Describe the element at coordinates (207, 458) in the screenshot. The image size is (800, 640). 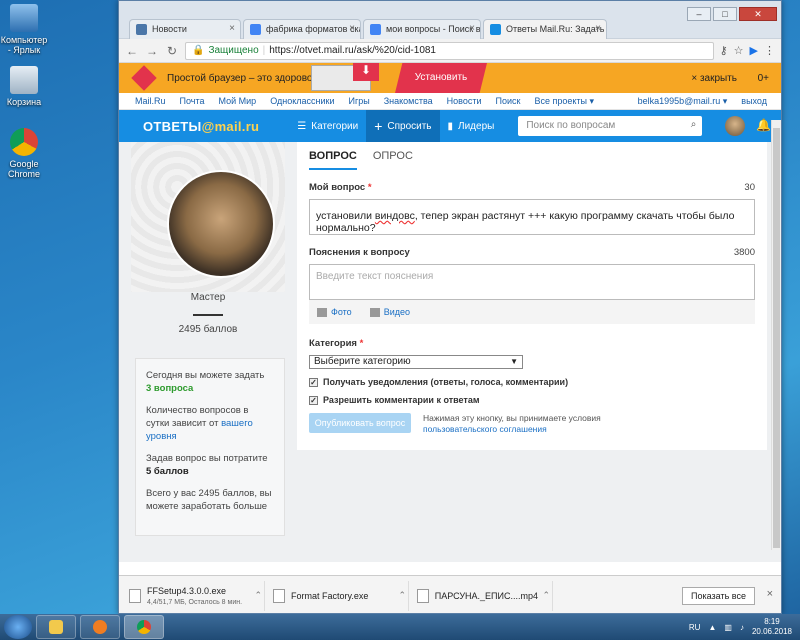
I see `spend-label: Задав вопрос вы потратите` at that location.